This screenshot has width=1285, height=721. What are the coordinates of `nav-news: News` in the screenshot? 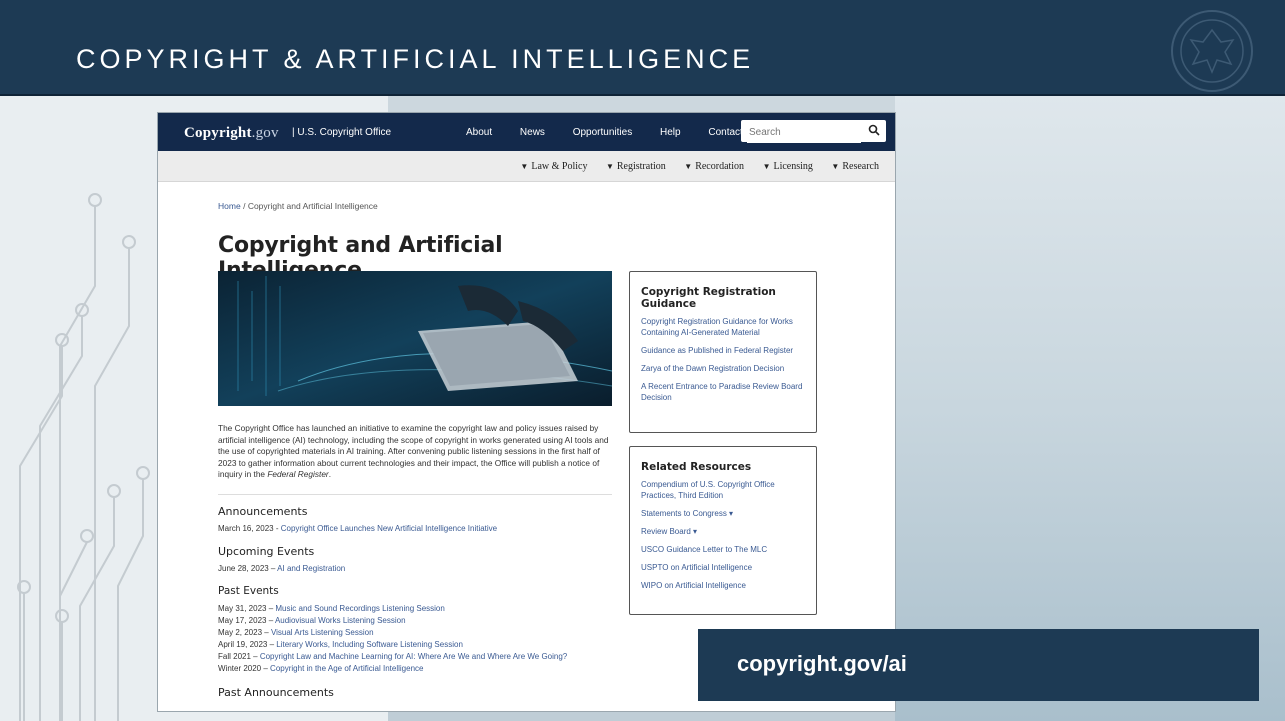 It's located at (532, 132).